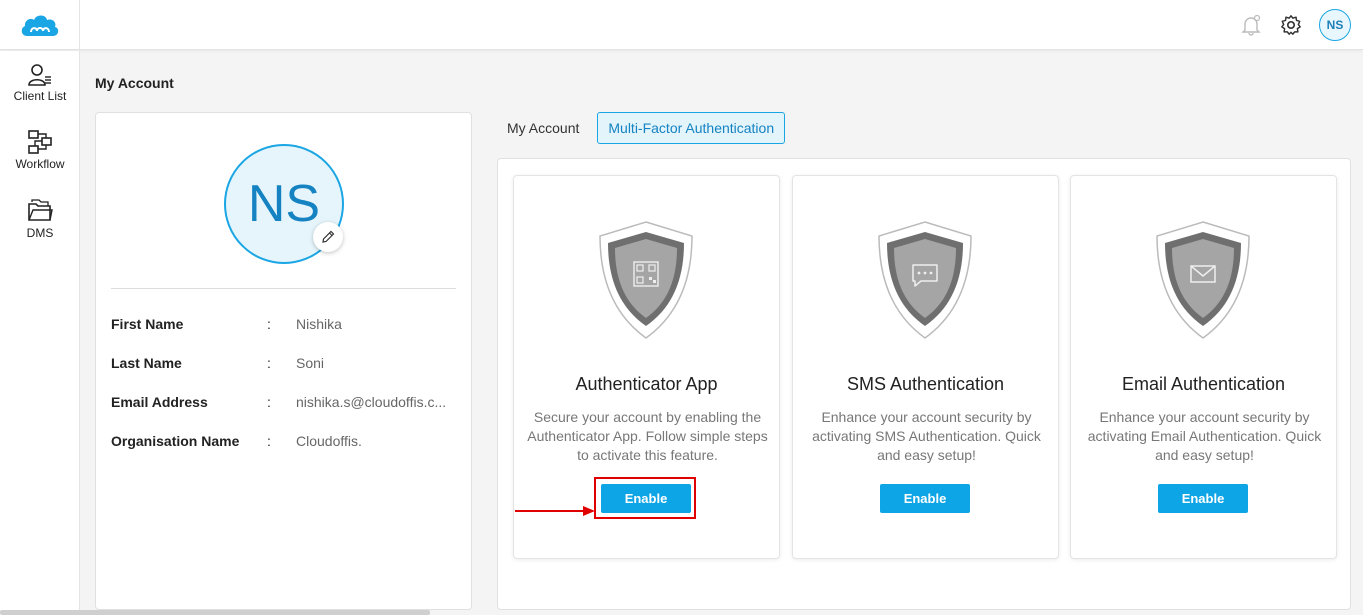  I want to click on logo-cell, so click(40, 25).